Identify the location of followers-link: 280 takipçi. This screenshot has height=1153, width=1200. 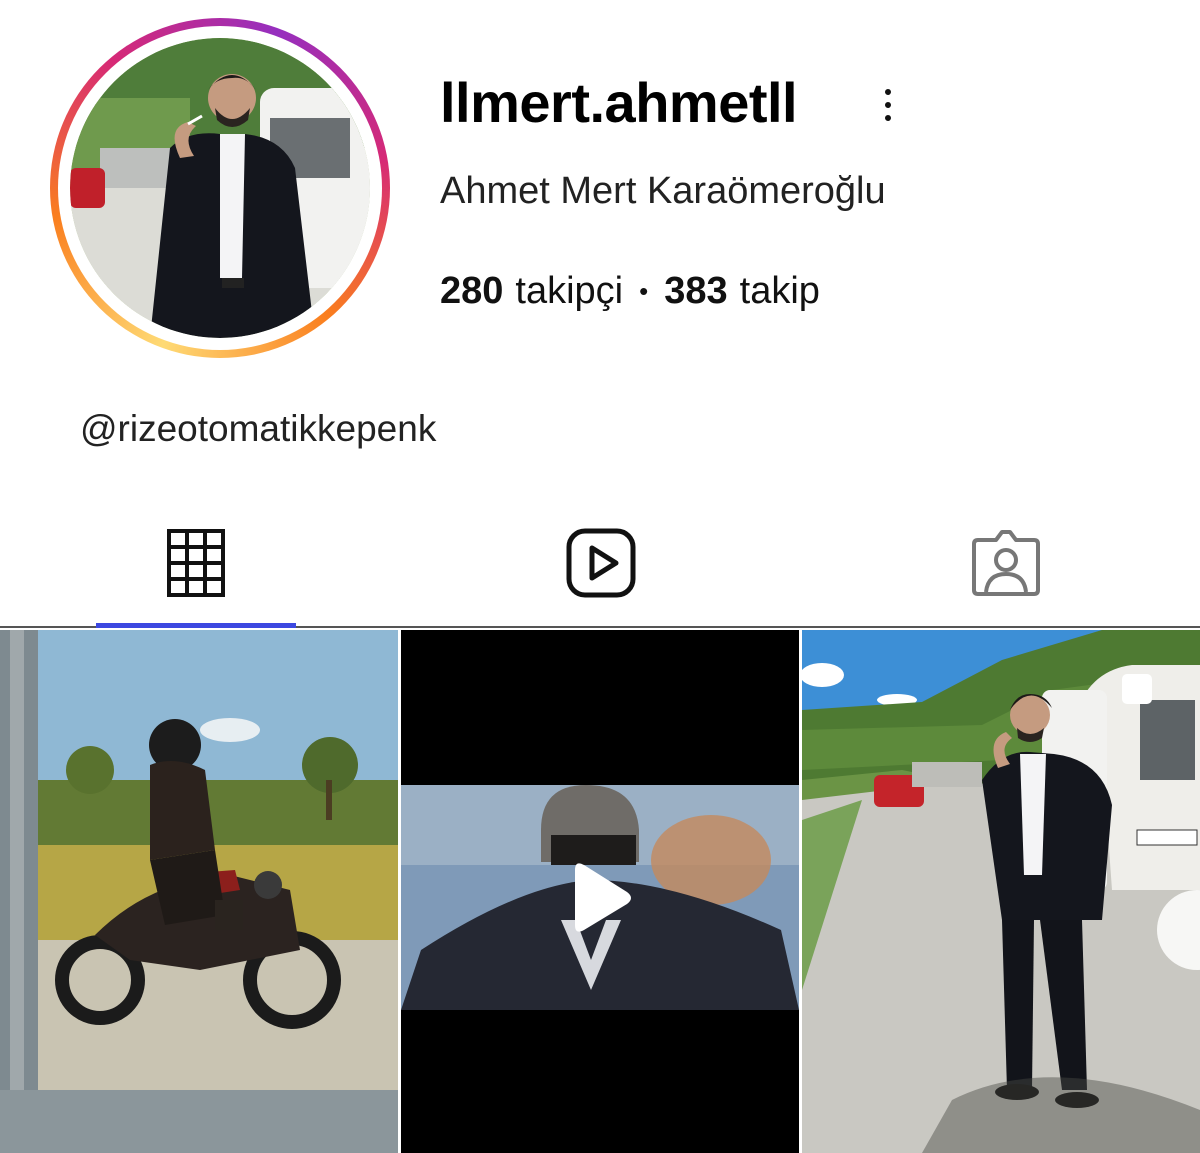
(531, 291).